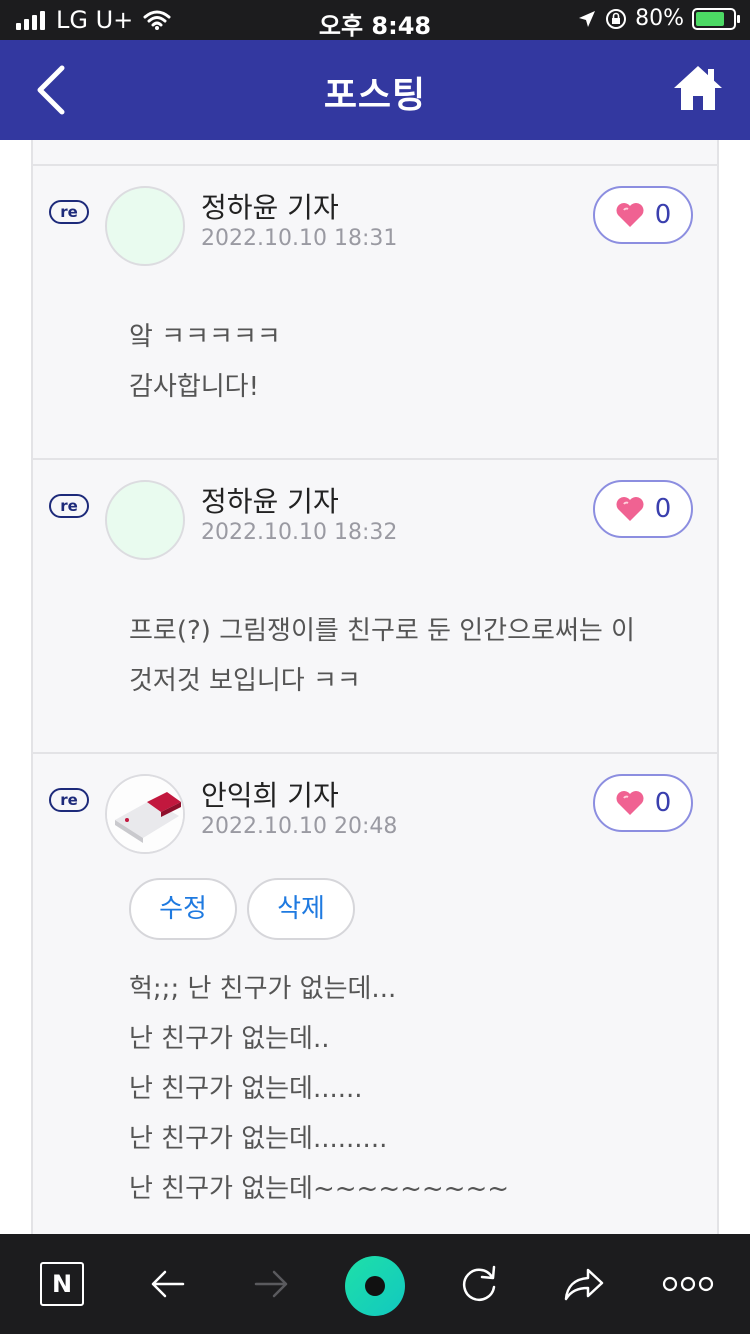 The image size is (750, 1334). I want to click on arrow-right-icon, so click(271, 1284).